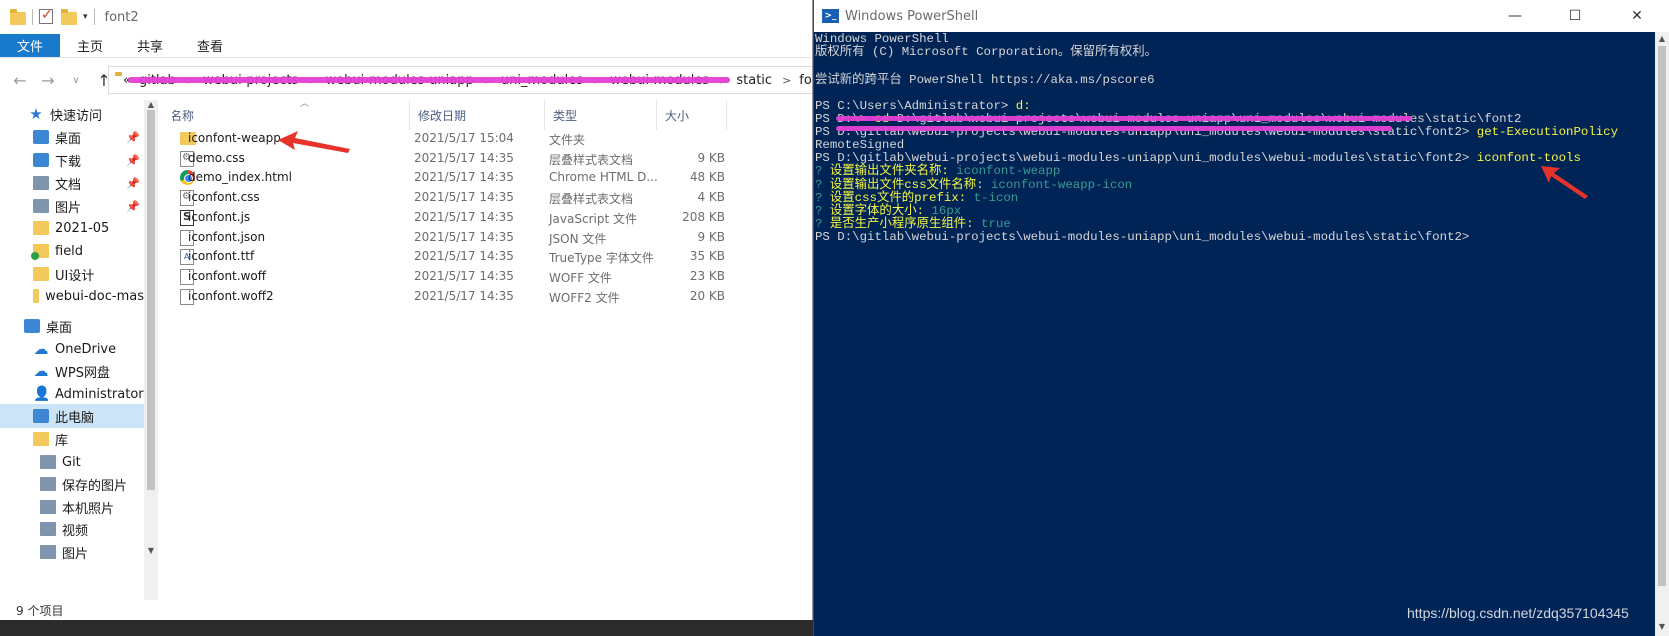 The width and height of the screenshot is (1669, 636). Describe the element at coordinates (72, 394) in the screenshot. I see `nav-item: 👤 Administrator` at that location.